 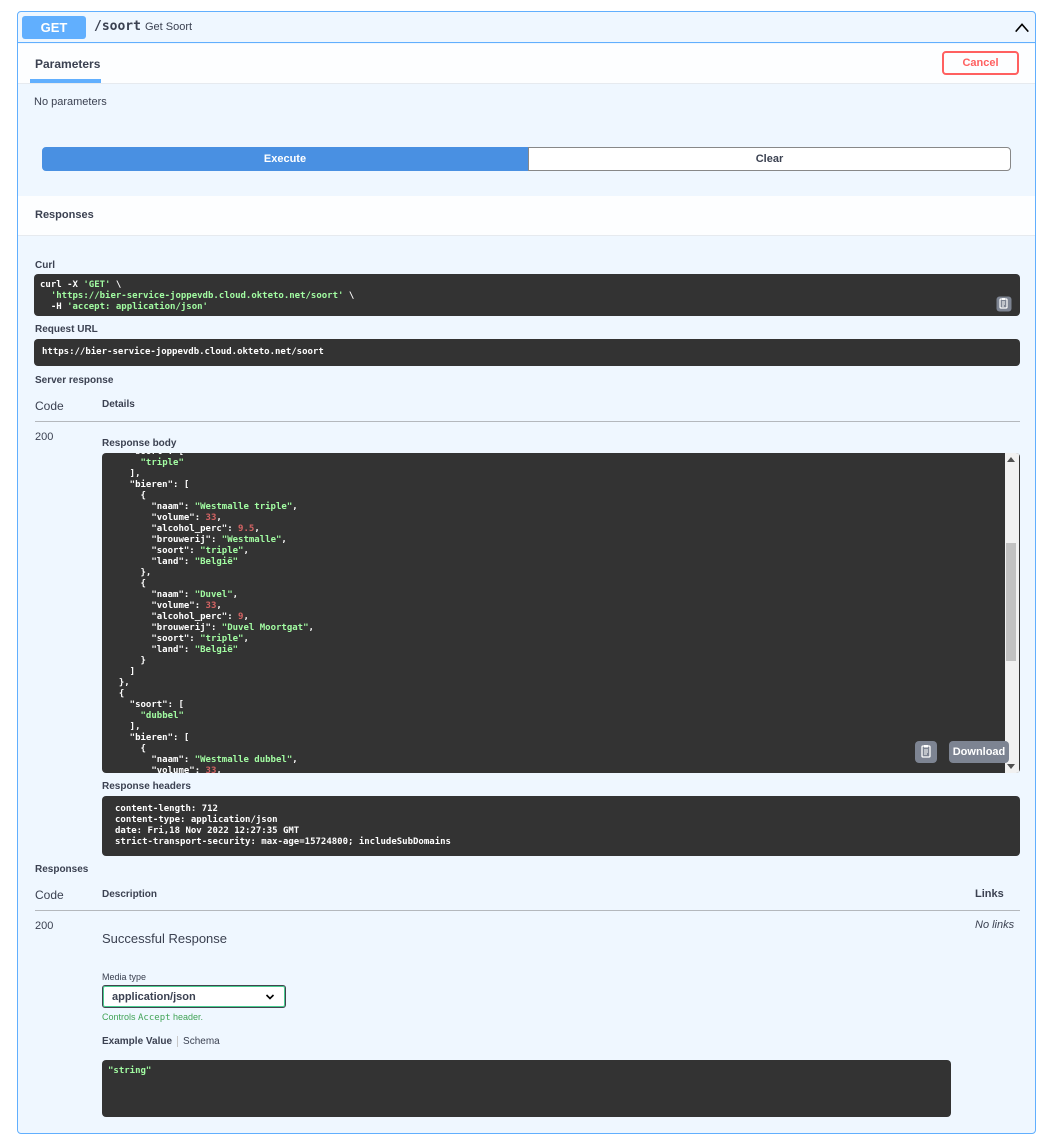 I want to click on tab-schema: Schema, so click(x=201, y=1041).